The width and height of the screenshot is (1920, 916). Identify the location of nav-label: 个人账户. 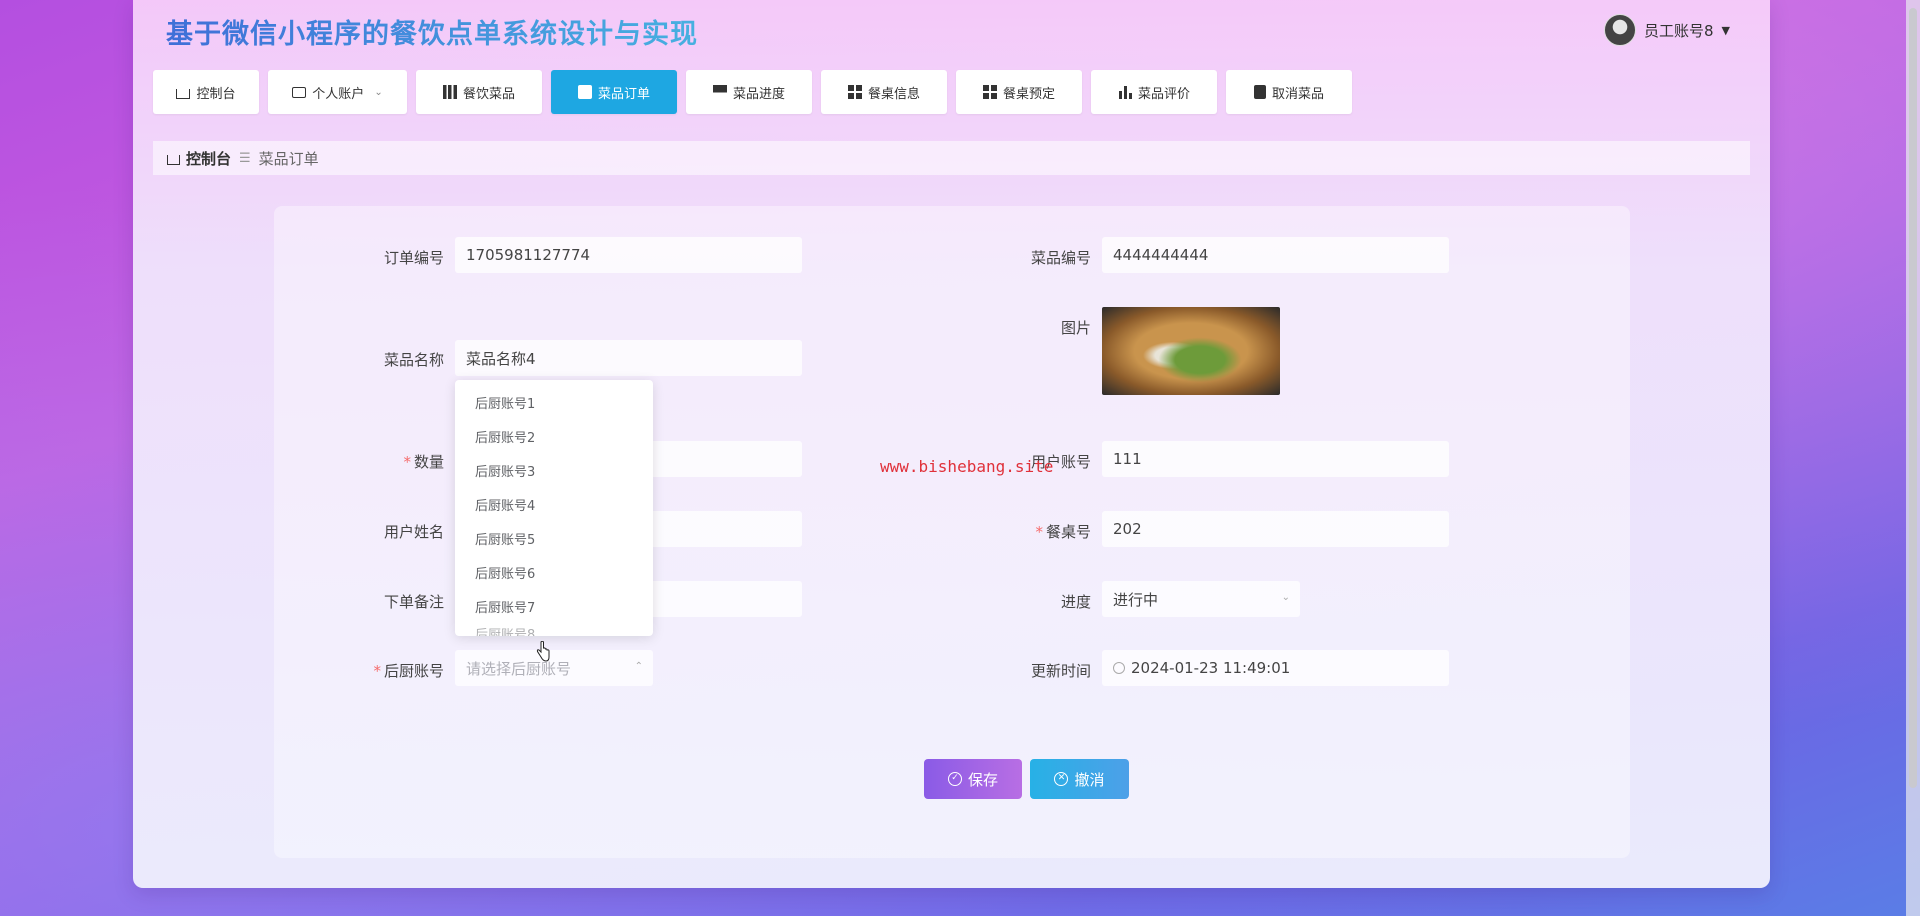
(338, 94).